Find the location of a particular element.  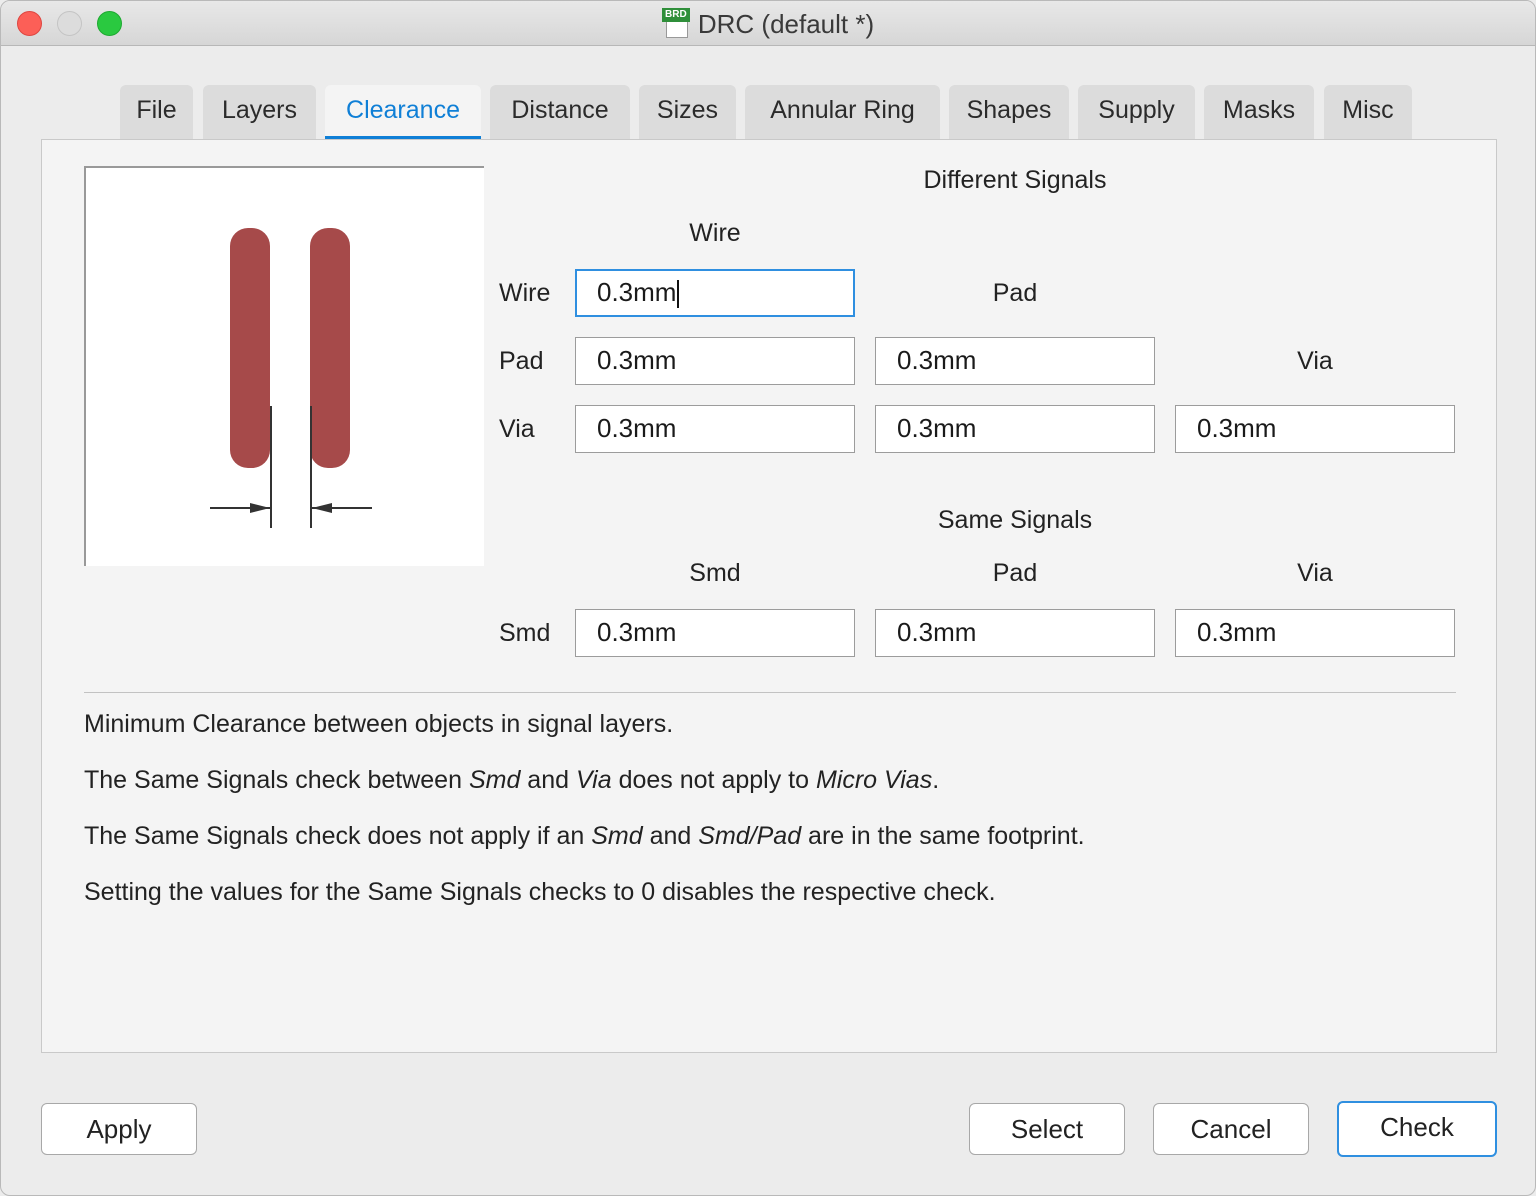

tab-supply: Supply is located at coordinates (1136, 112).